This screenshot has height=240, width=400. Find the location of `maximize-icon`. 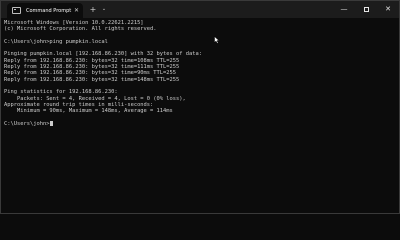

maximize-icon is located at coordinates (366, 9).